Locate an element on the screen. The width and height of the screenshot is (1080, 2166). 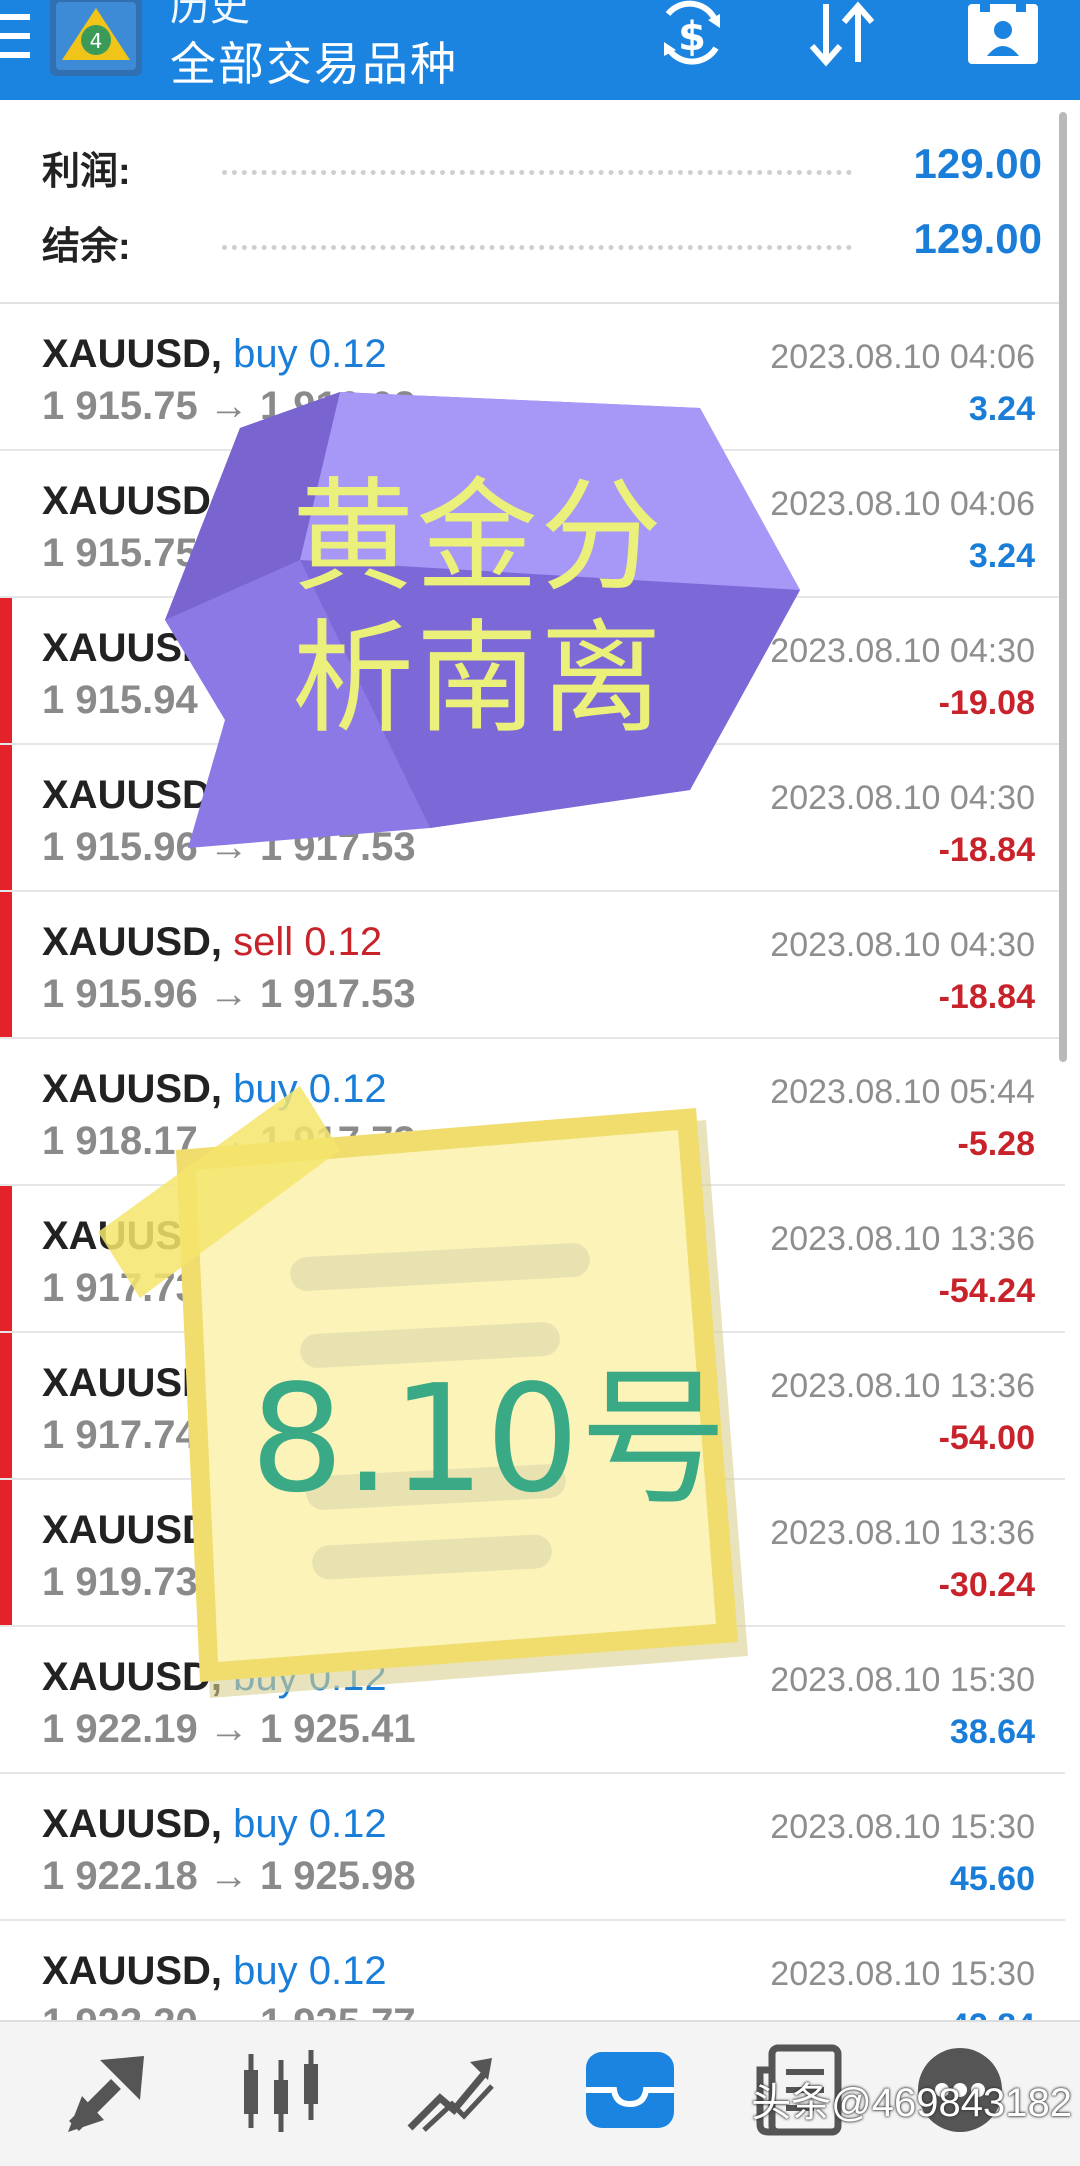
note-text: 8.10号 is located at coordinates (489, 1439).